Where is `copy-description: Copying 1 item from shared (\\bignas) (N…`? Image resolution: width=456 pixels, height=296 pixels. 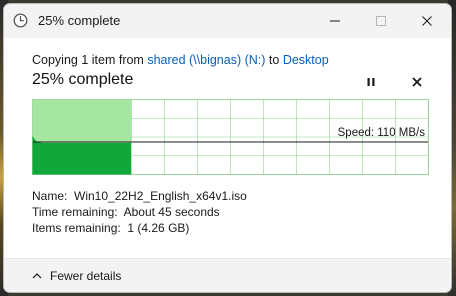 copy-description: Copying 1 item from shared (\\bignas) (N… is located at coordinates (180, 60).